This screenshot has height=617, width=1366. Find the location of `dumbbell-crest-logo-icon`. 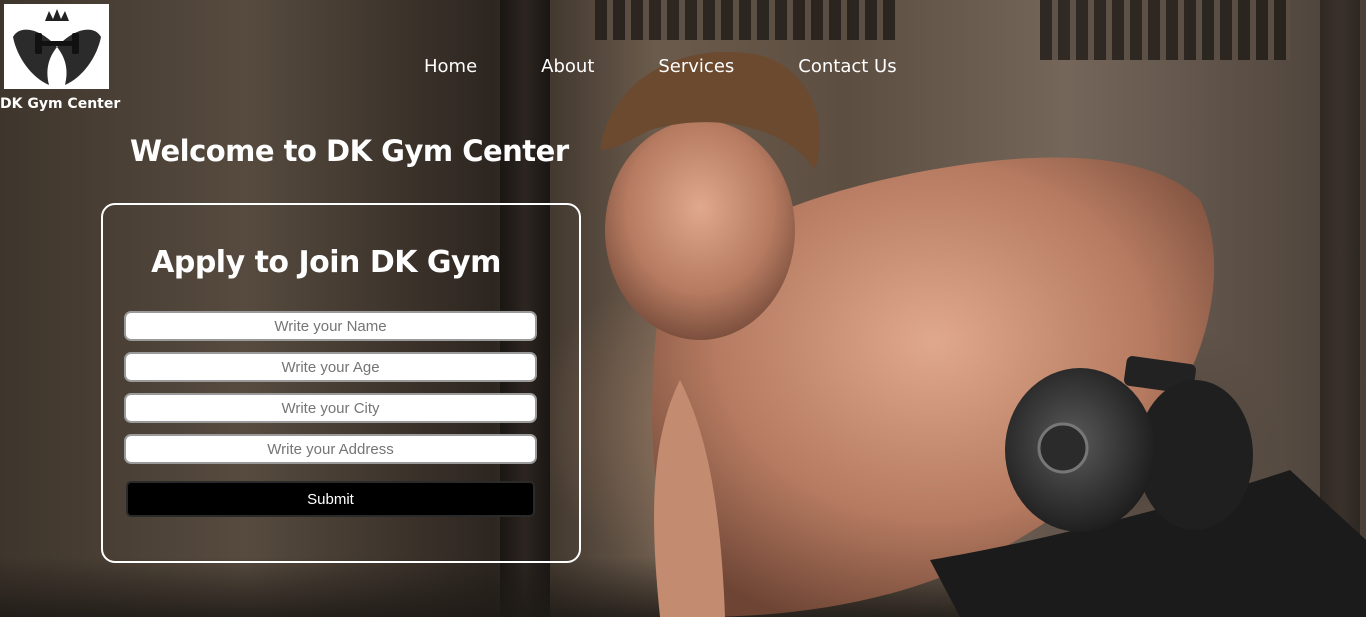

dumbbell-crest-logo-icon is located at coordinates (56, 46).